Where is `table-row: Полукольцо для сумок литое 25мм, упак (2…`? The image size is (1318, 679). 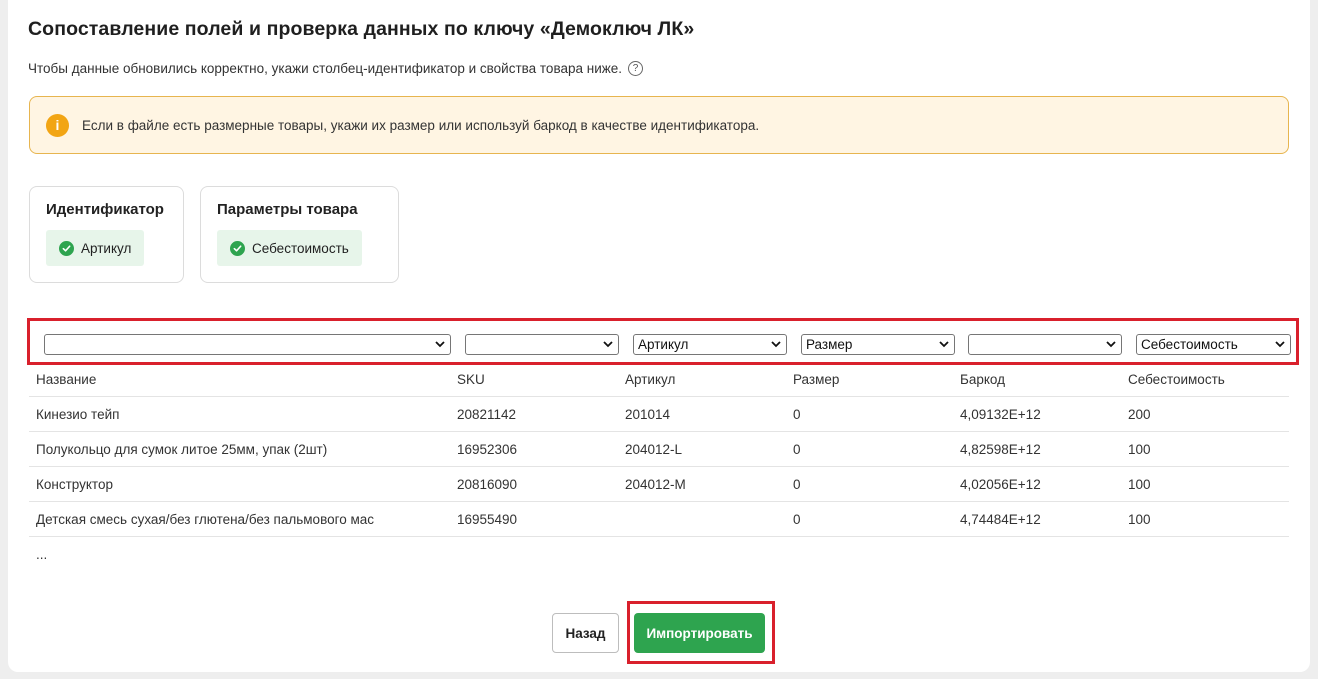
table-row: Полукольцо для сумок литое 25мм, упак (2… is located at coordinates (659, 449).